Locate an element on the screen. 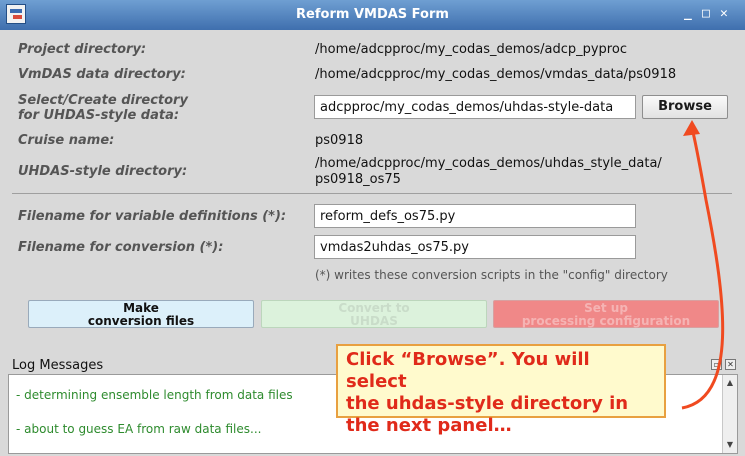 The image size is (745, 456). callout-arrow is located at coordinates (703, 265).